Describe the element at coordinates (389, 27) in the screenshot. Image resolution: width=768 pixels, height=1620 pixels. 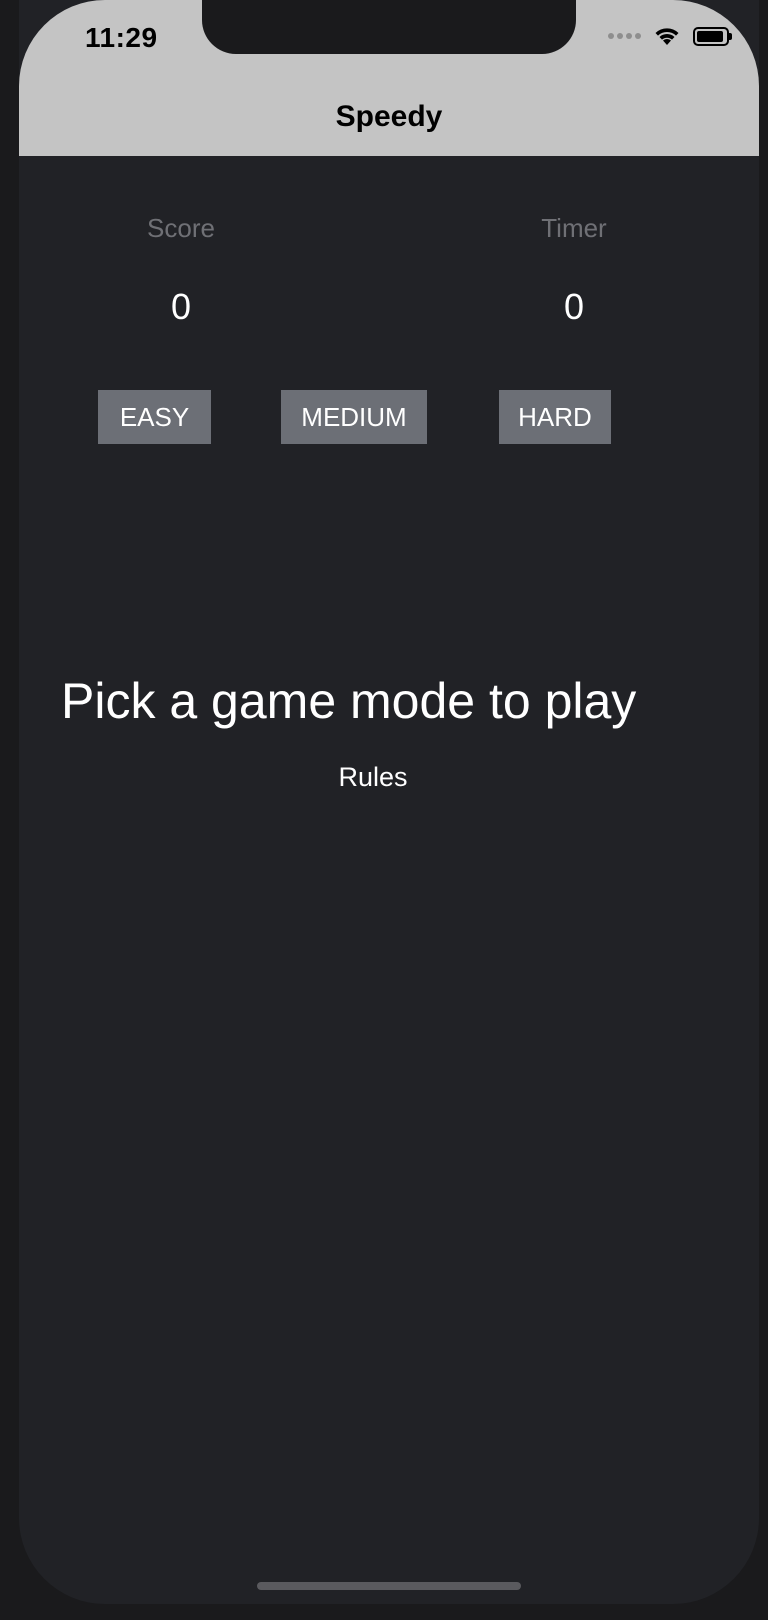
I see `device-notch` at that location.